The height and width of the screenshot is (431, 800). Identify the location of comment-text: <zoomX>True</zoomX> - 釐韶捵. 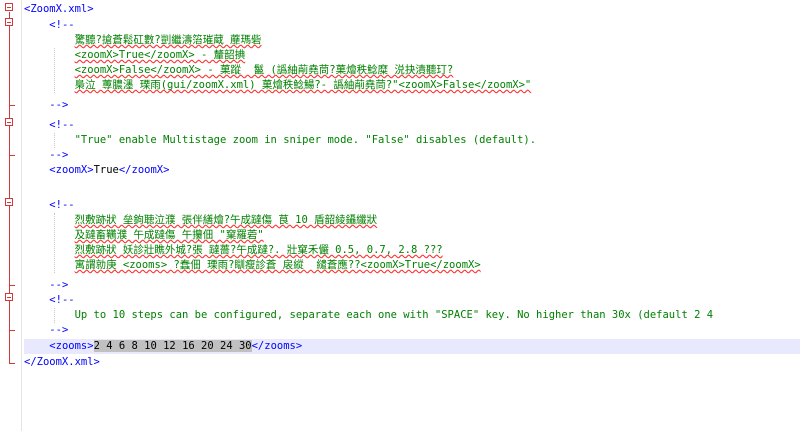
(160, 55).